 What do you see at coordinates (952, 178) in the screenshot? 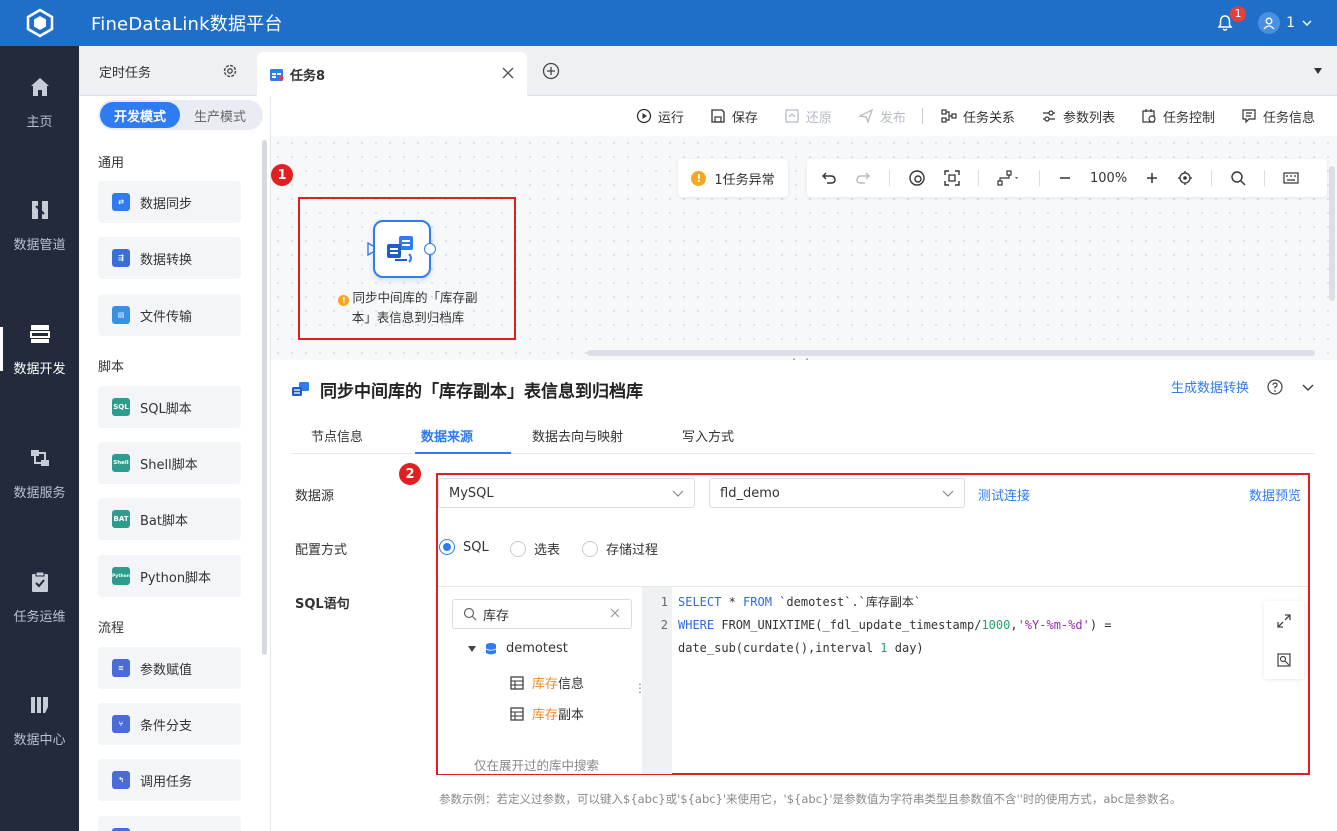
I see `fit-button` at bounding box center [952, 178].